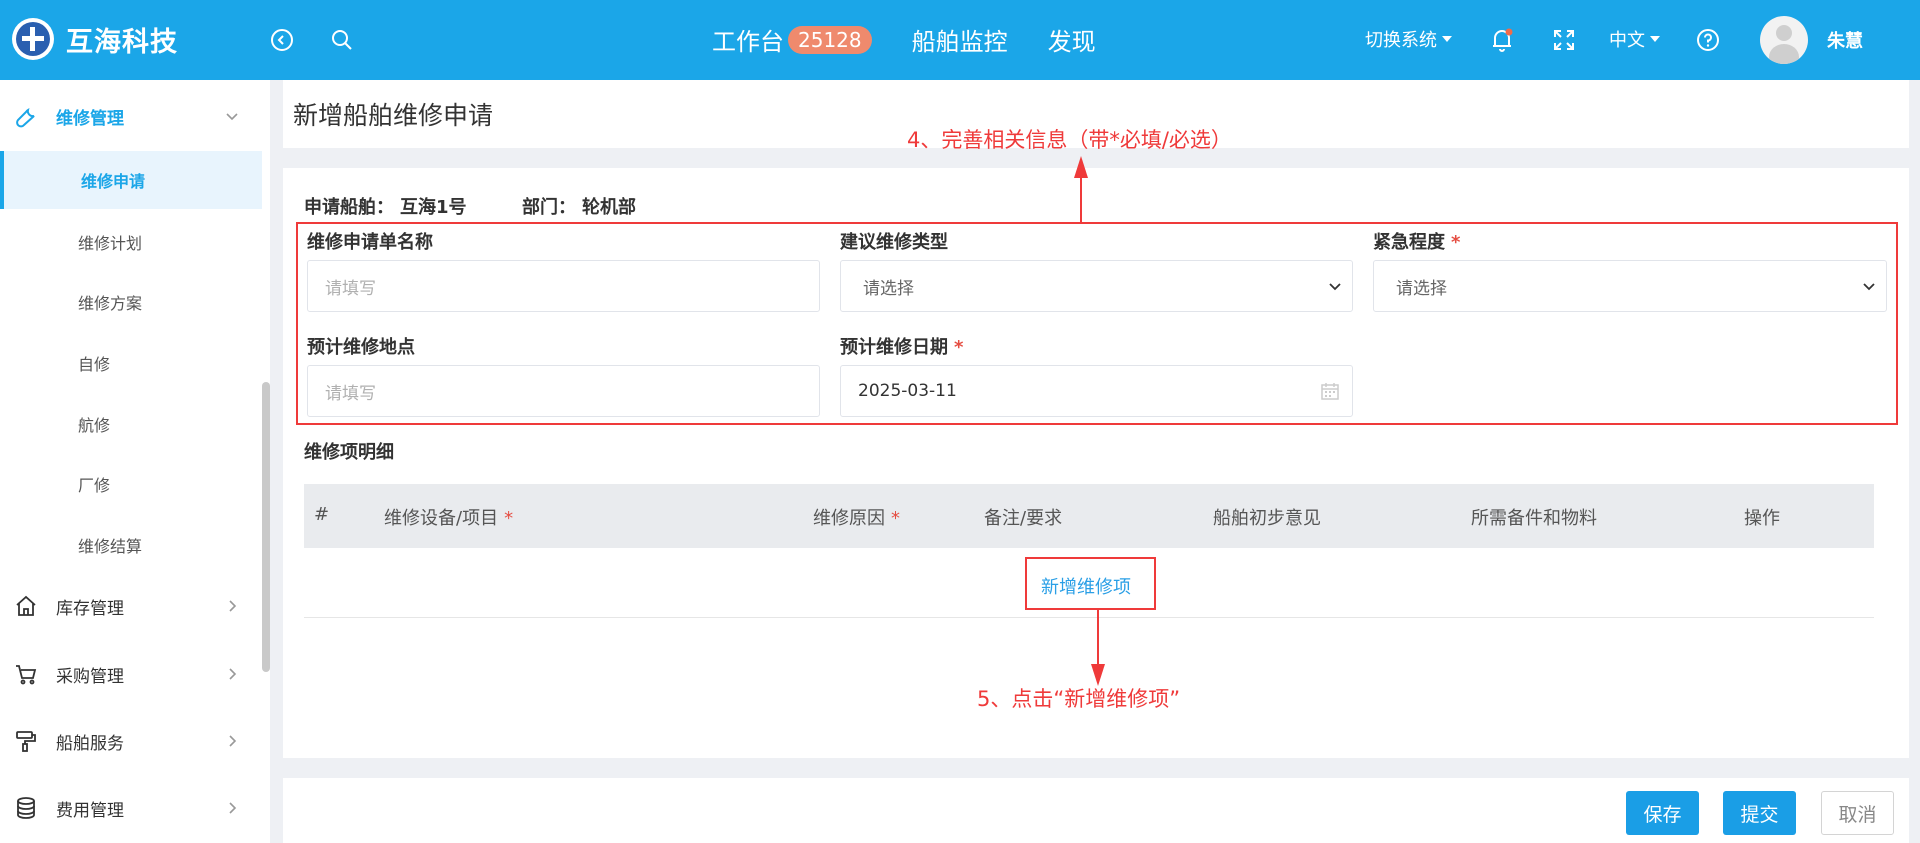  What do you see at coordinates (131, 674) in the screenshot?
I see `sidebar-group-purchase: 采购管理` at bounding box center [131, 674].